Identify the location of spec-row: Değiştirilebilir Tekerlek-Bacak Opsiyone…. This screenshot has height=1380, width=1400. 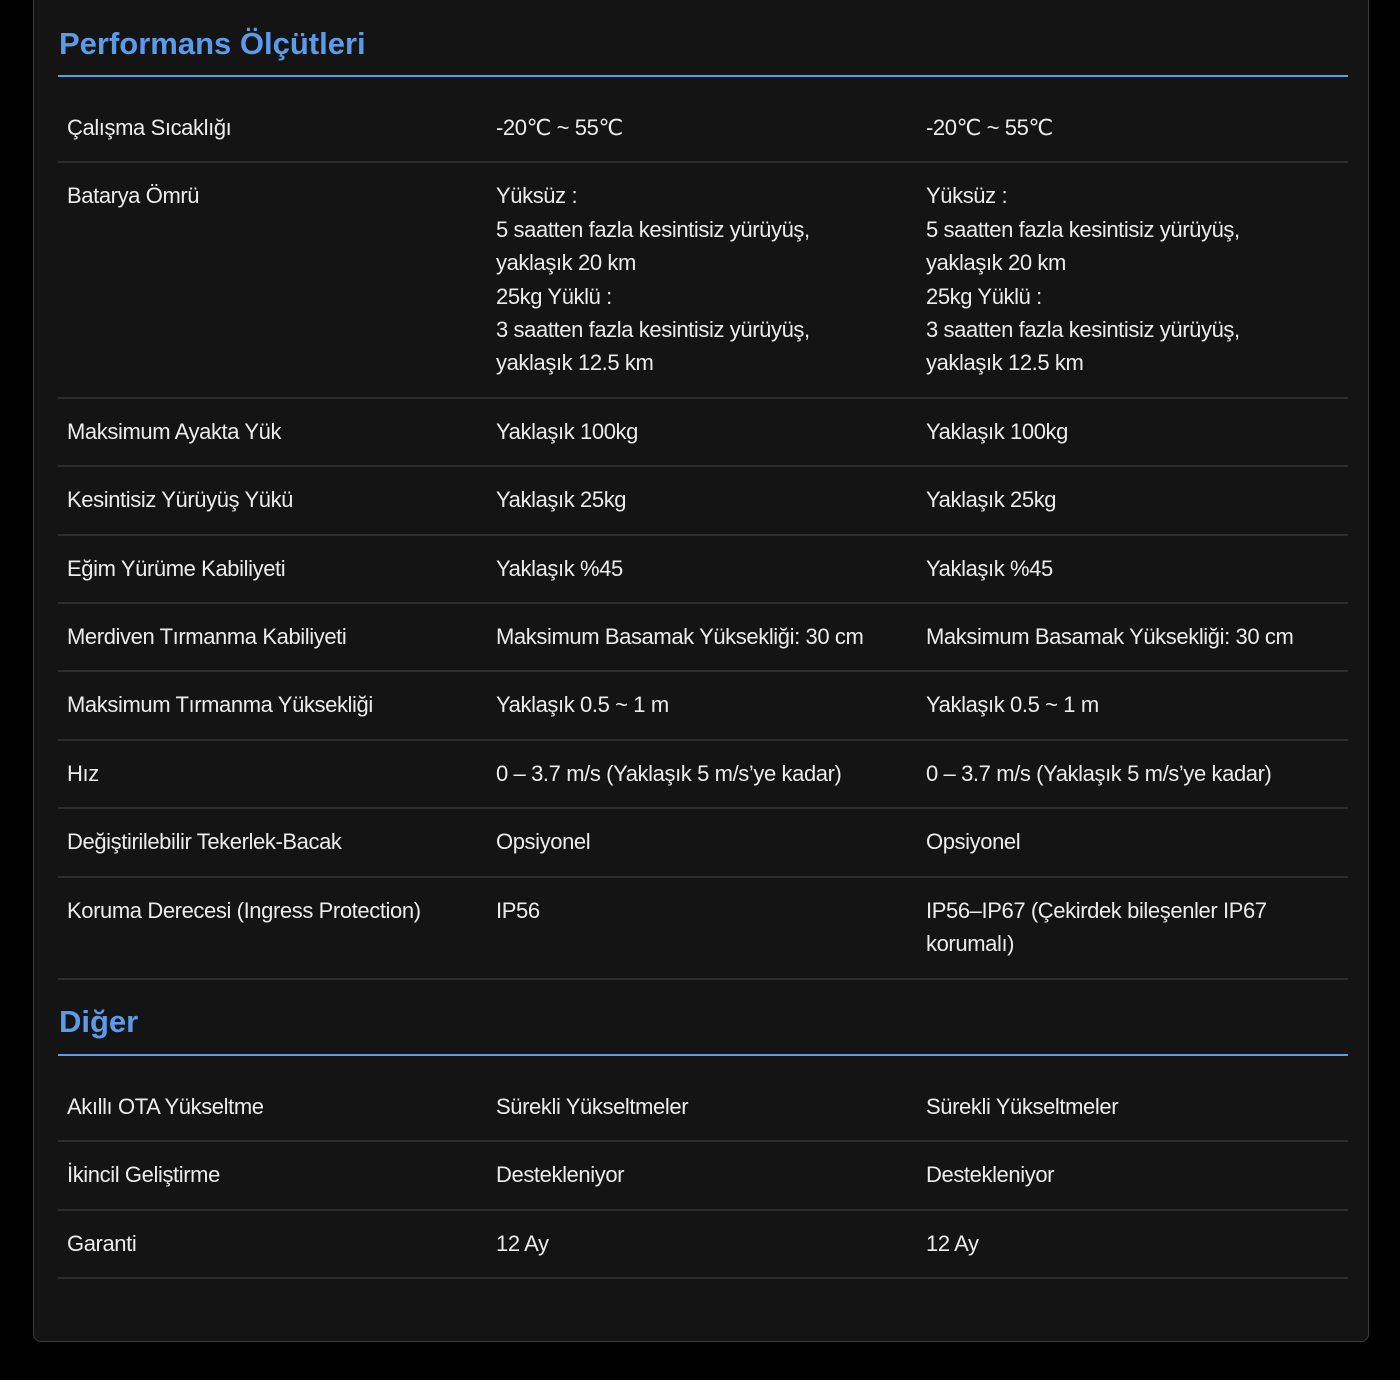
(703, 843).